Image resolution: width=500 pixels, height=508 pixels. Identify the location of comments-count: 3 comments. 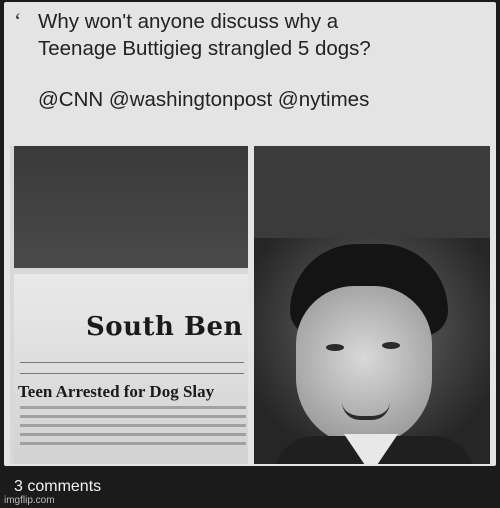
(57, 487).